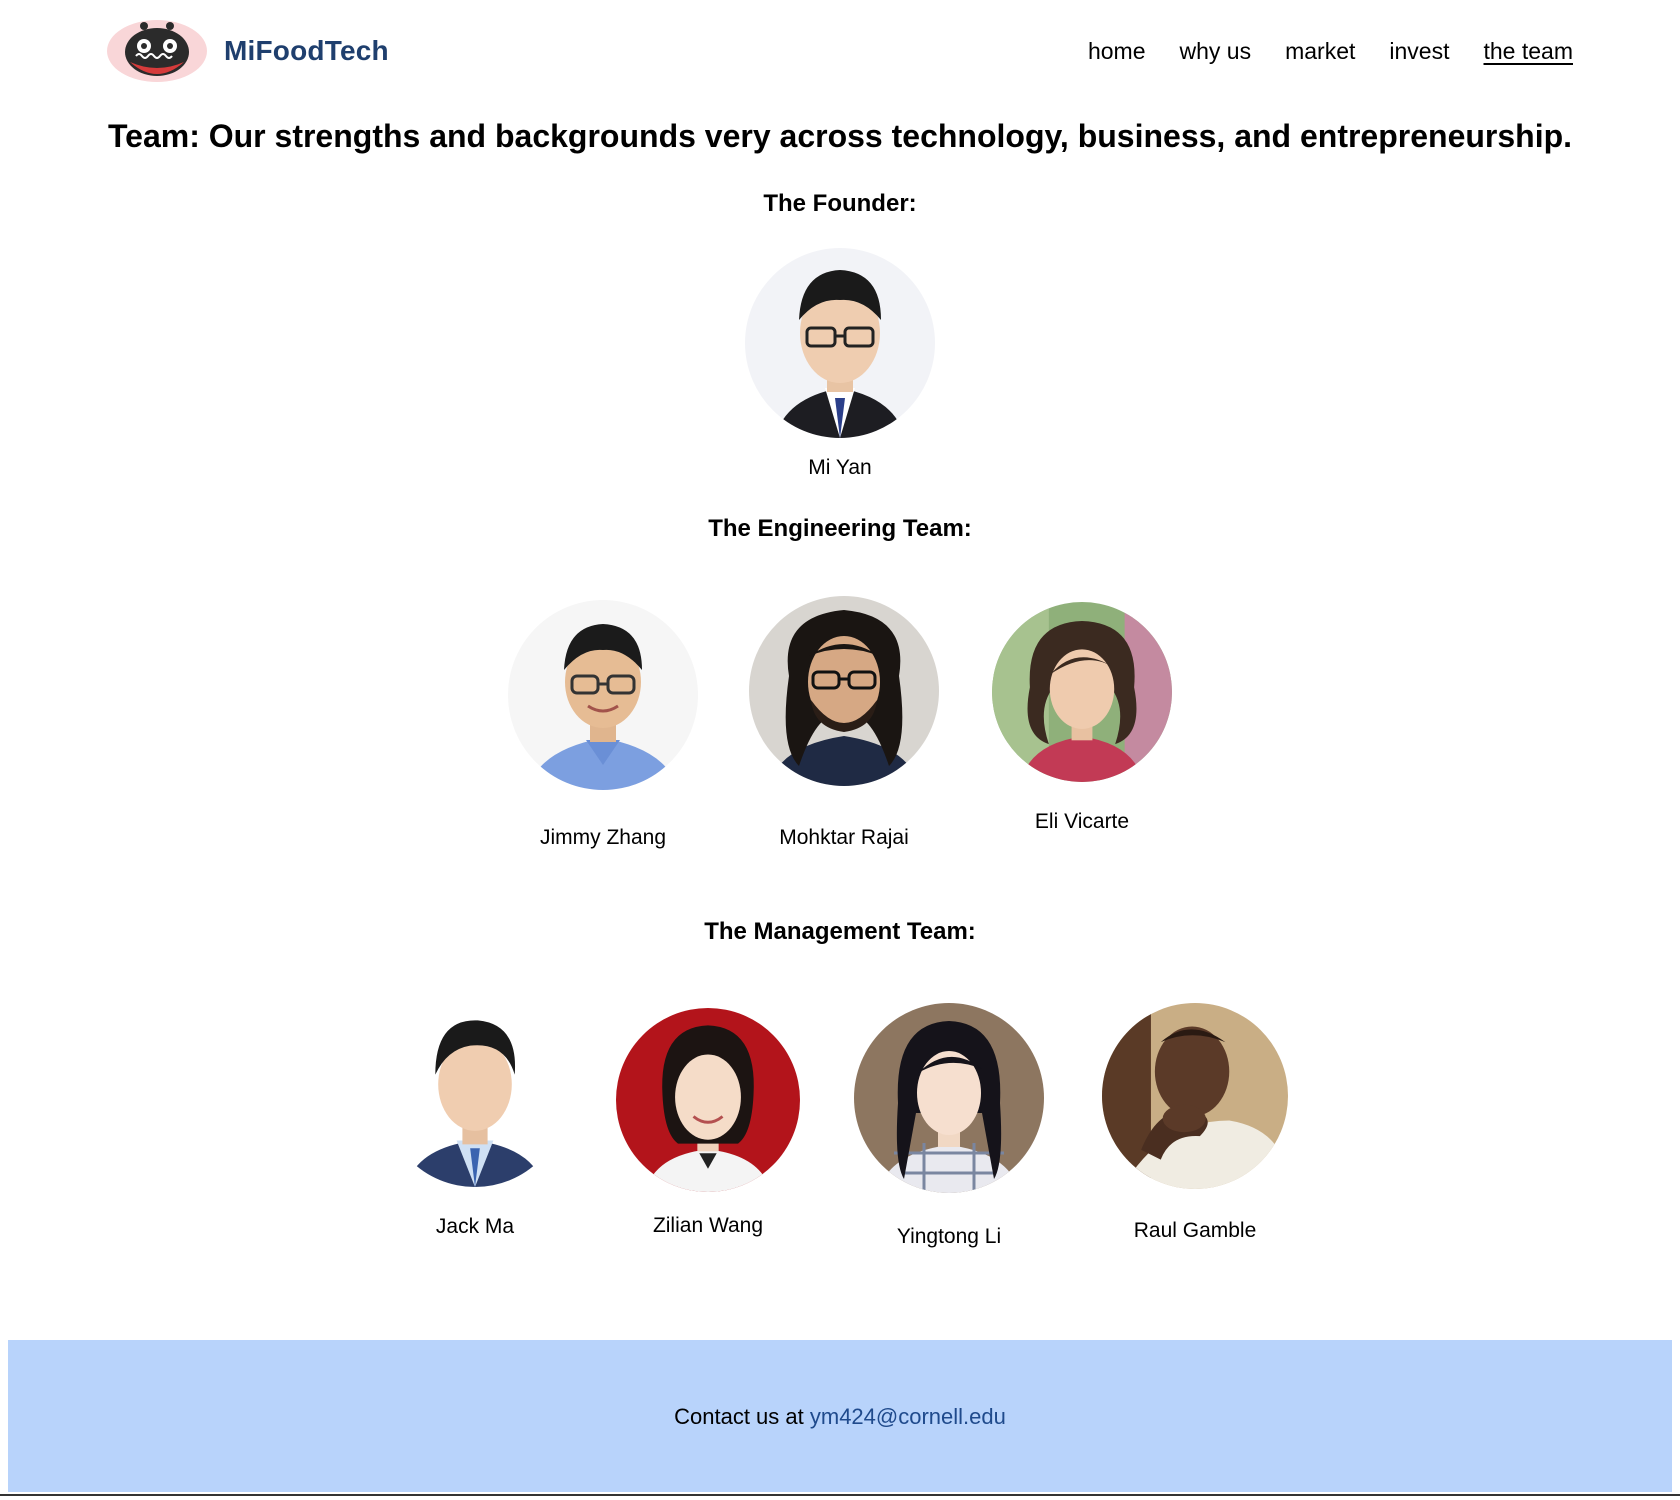 This screenshot has height=1500, width=1680. What do you see at coordinates (840, 528) in the screenshot?
I see `engineering-section-title: The Engineering Team:` at bounding box center [840, 528].